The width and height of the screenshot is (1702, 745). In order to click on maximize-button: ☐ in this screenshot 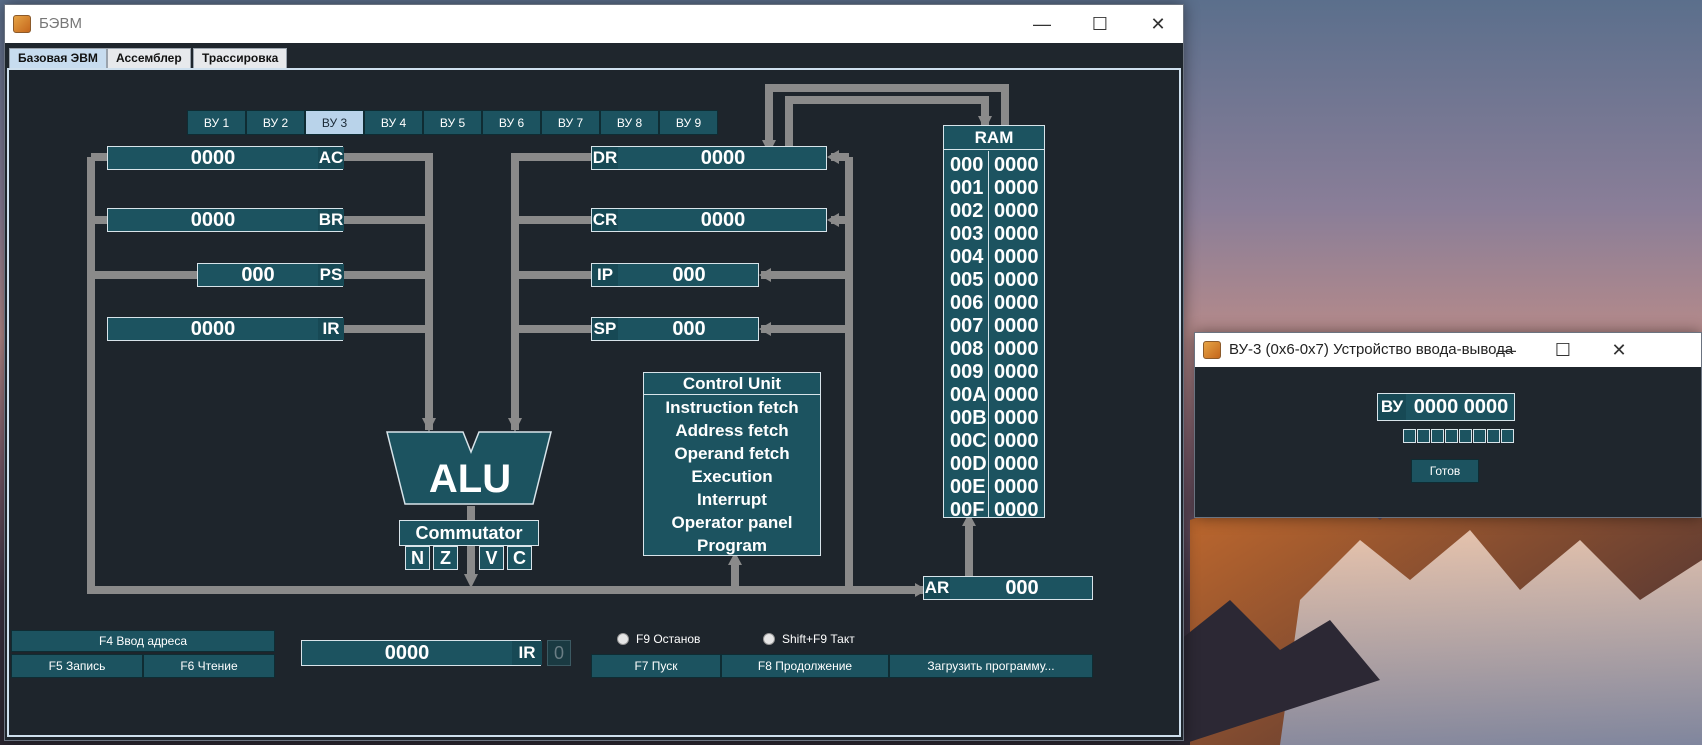, I will do `click(1100, 24)`.